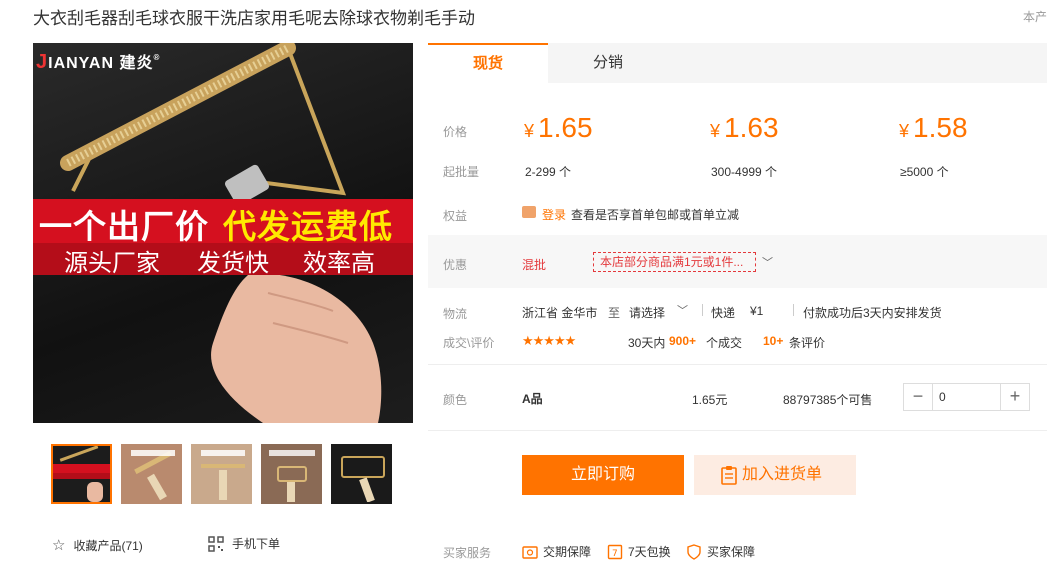 This screenshot has height=562, width=1047. What do you see at coordinates (455, 132) in the screenshot?
I see `price-label: 价格` at bounding box center [455, 132].